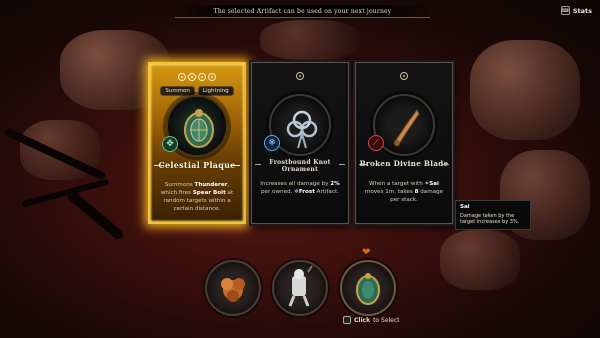 Image resolution: width=600 pixels, height=338 pixels. What do you see at coordinates (300, 166) in the screenshot?
I see `card-name: Frostbound Knot Ornament` at bounding box center [300, 166].